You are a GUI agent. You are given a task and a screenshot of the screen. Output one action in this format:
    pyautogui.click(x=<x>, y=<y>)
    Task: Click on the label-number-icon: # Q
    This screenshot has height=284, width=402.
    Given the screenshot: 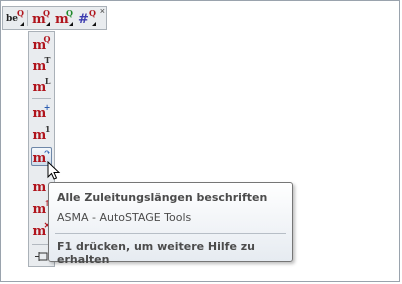 What is the action you would take?
    pyautogui.click(x=87, y=17)
    